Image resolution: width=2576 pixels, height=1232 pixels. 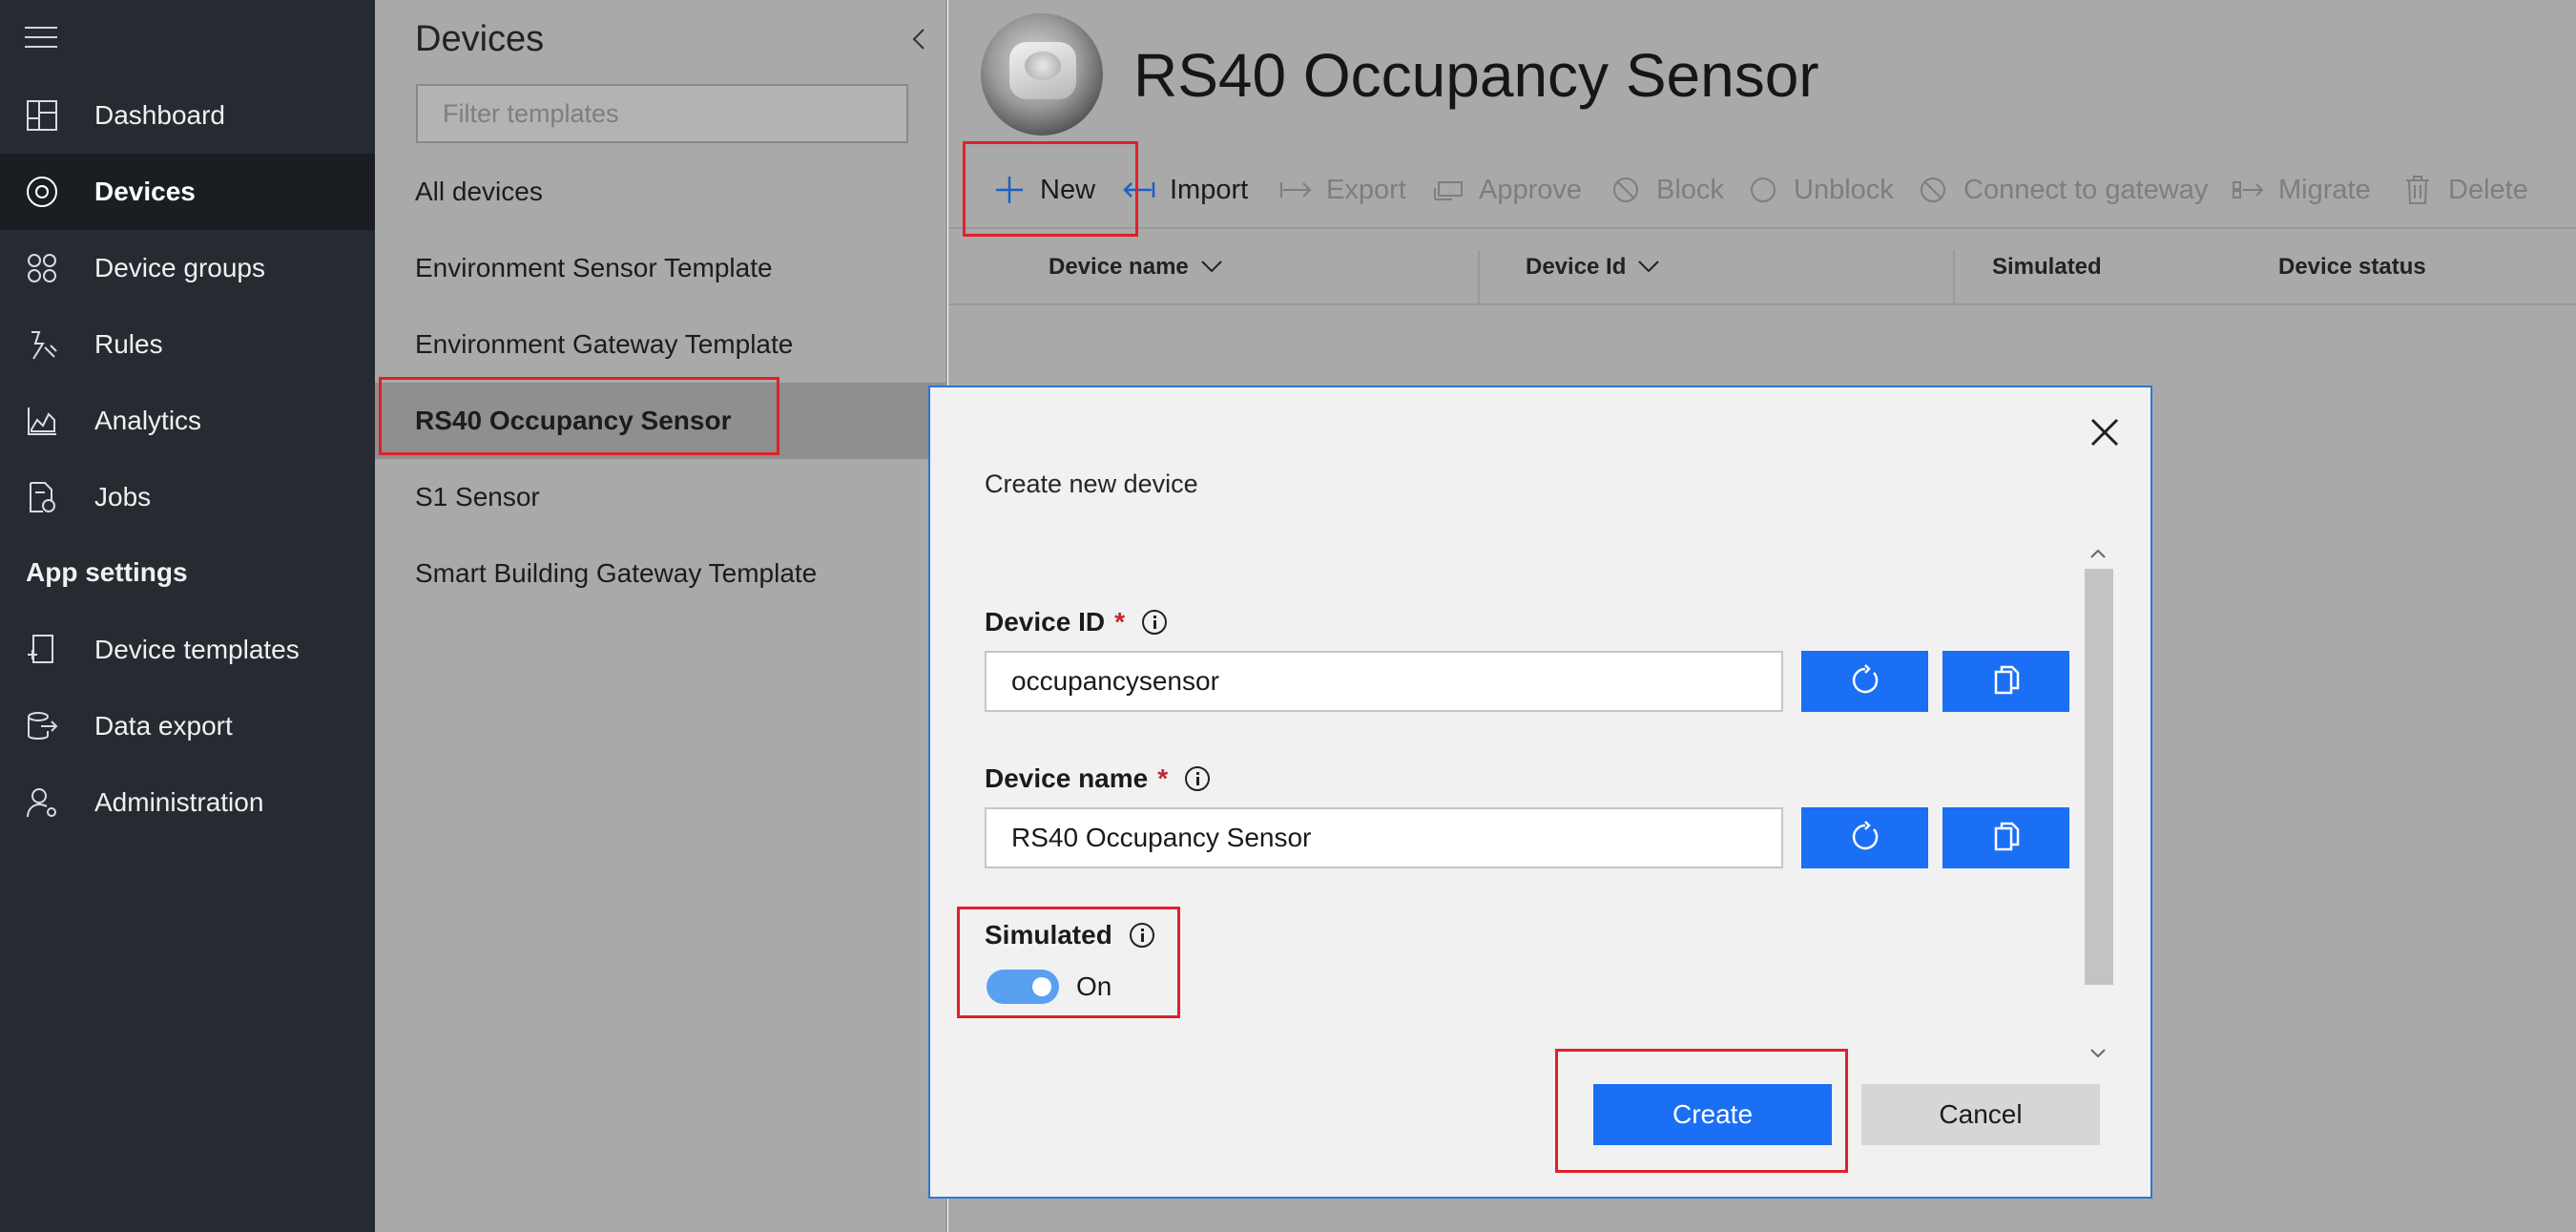 I want to click on block-button: Block, so click(x=1666, y=190).